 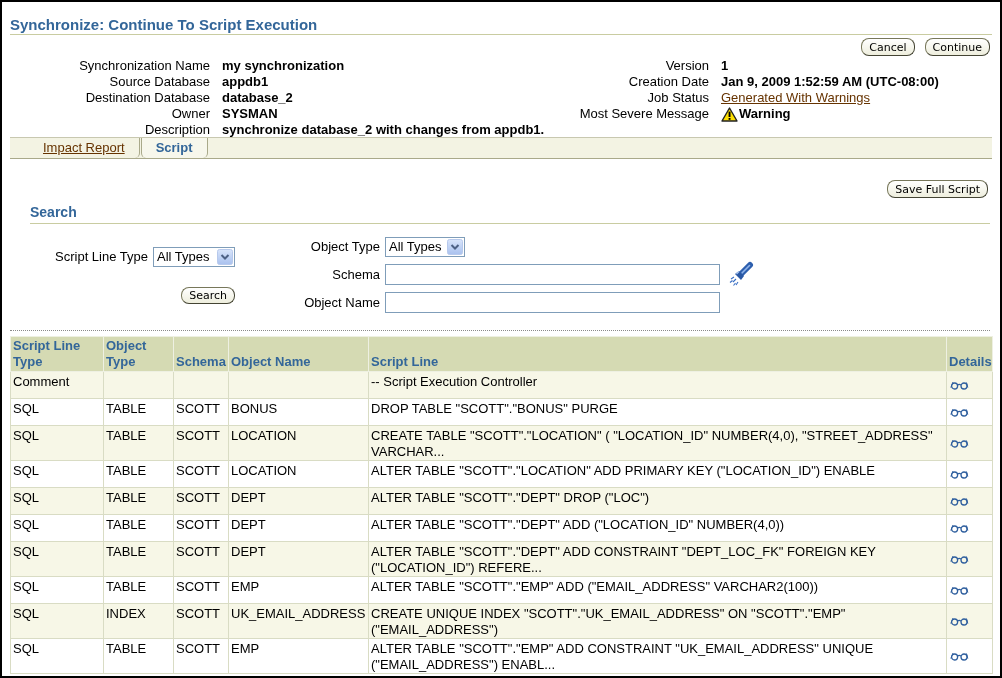 I want to click on table-cell: ALTER TABLE "SCOTT"."LOCATION" ADD PRIMARY KEY ("LOCATION_ID") ENABLE, so click(x=657, y=474).